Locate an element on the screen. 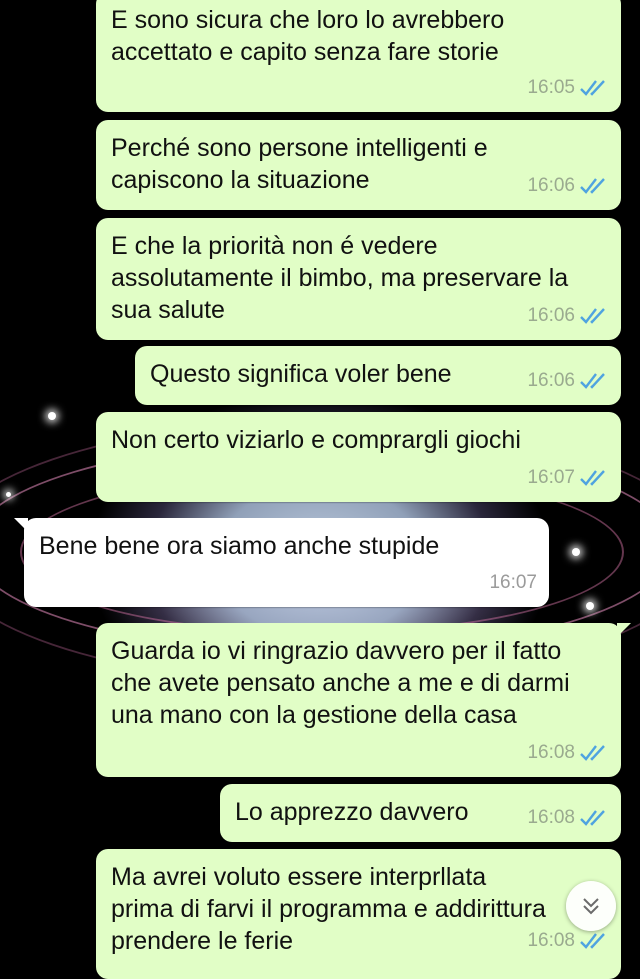  message-bubble-incoming: Bene bene ora siamo anche stupide 16:07 is located at coordinates (281, 562).